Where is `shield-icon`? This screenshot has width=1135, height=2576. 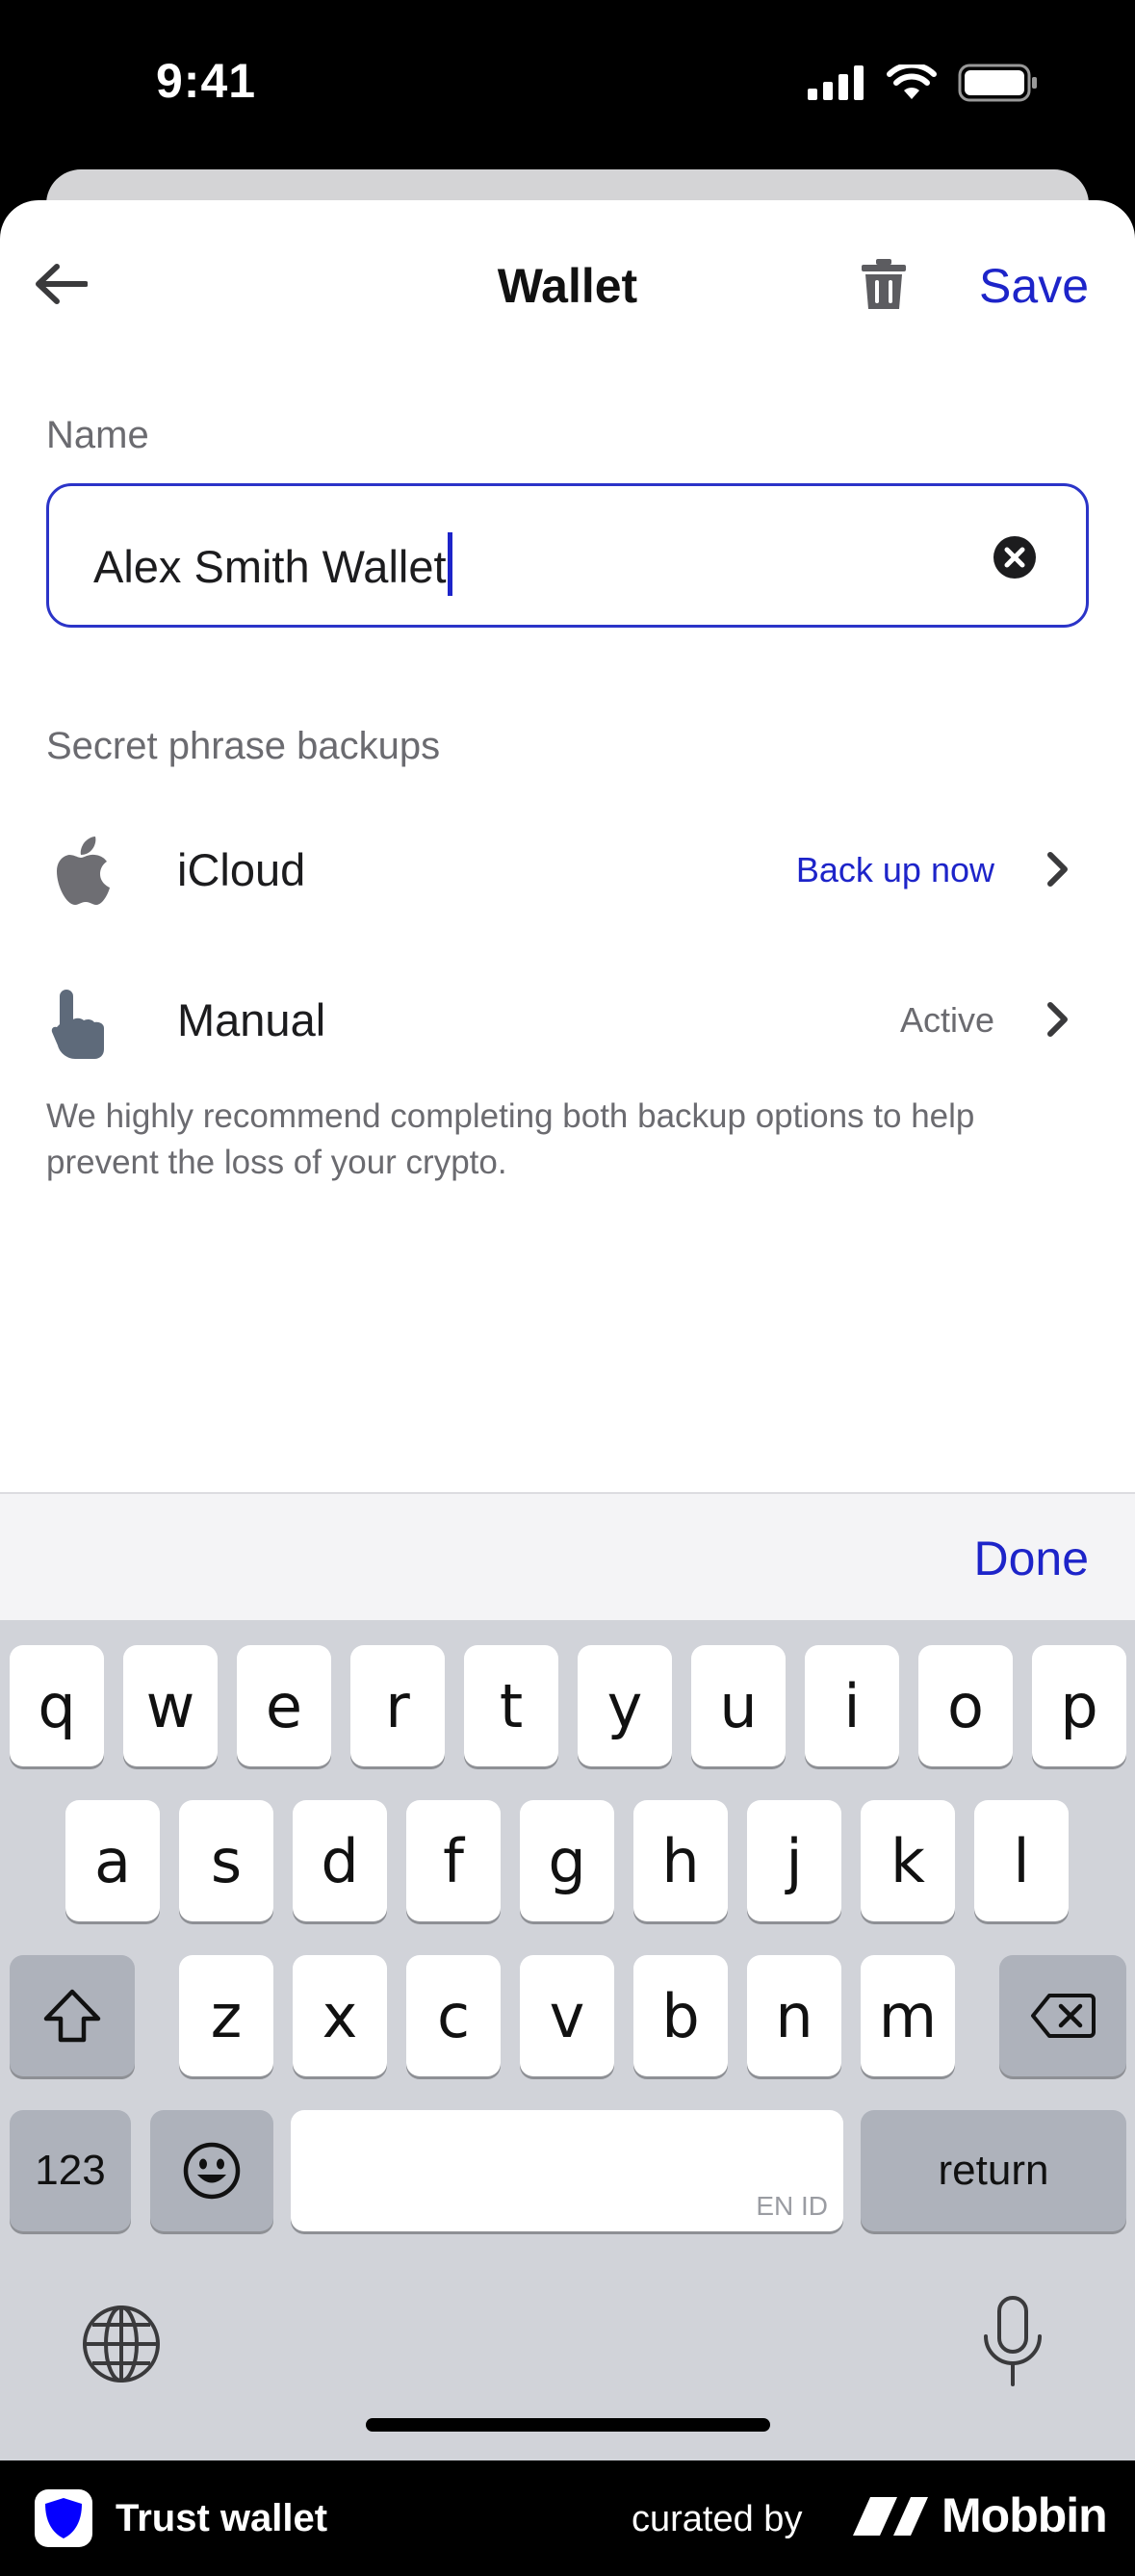 shield-icon is located at coordinates (63, 2518).